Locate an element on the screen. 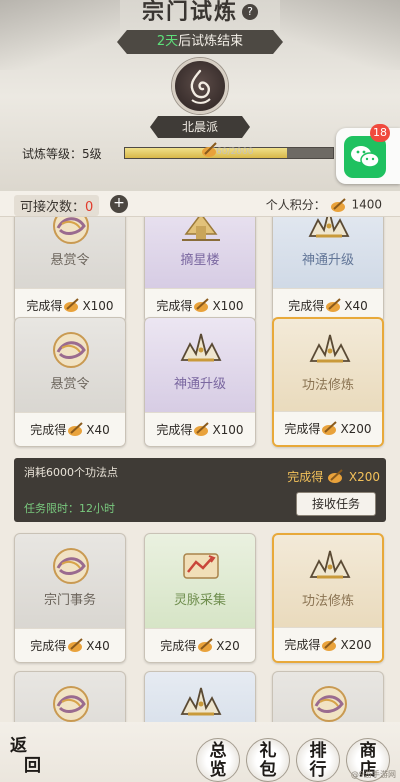  task-card: 悬赏令 完成得 X100 is located at coordinates (70, 270).